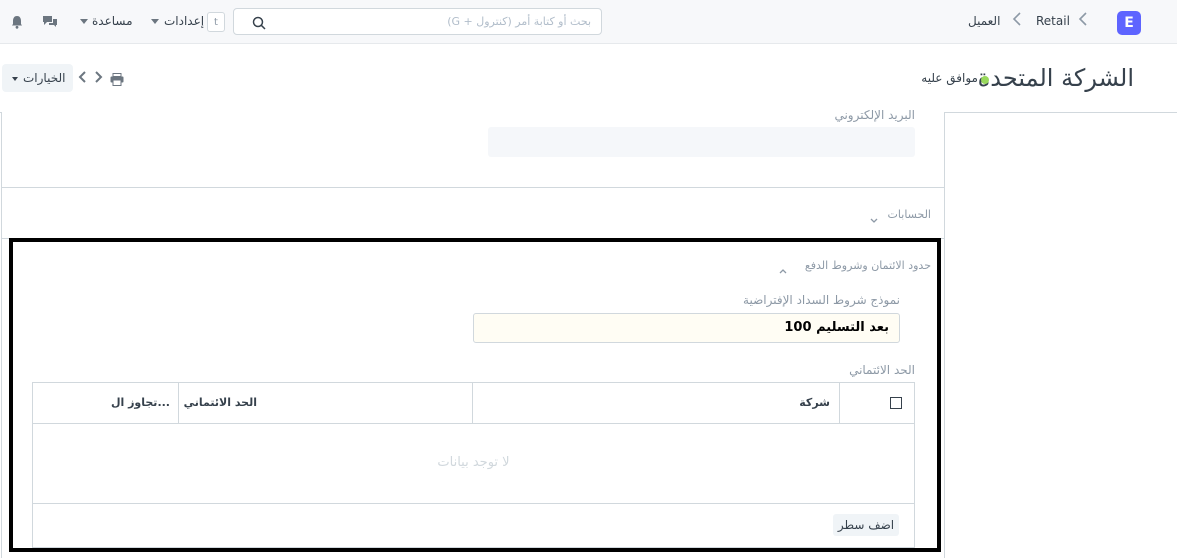 The height and width of the screenshot is (558, 1177). Describe the element at coordinates (882, 370) in the screenshot. I see `credit-limit-label: الحد الائتماني` at that location.